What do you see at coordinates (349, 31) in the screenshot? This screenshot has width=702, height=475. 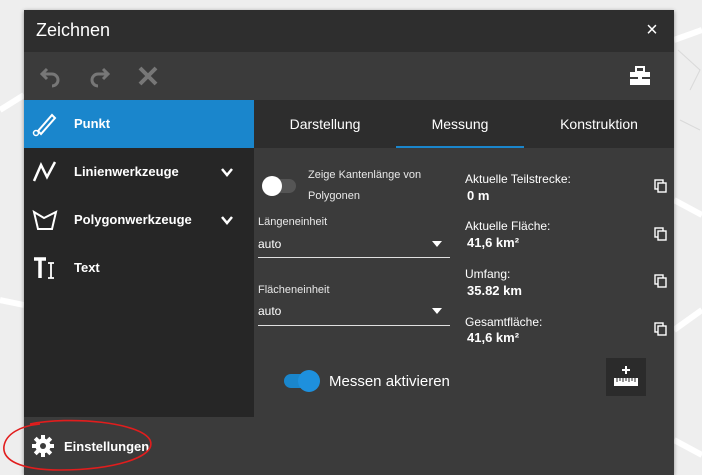 I see `panel-titlebar: Zeichnen ×` at bounding box center [349, 31].